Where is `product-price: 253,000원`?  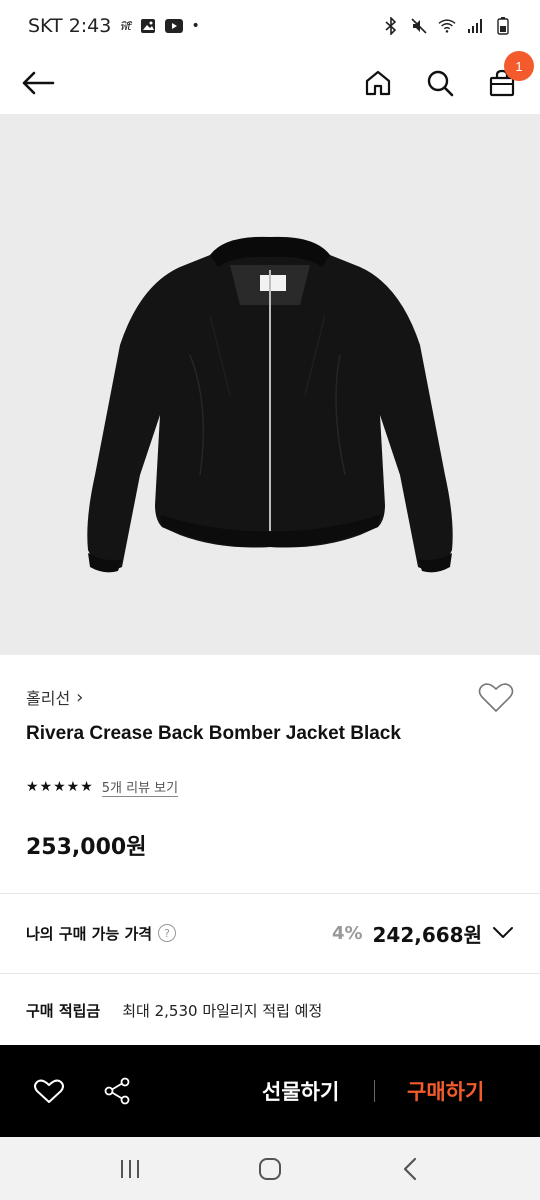
product-price: 253,000원 is located at coordinates (86, 847).